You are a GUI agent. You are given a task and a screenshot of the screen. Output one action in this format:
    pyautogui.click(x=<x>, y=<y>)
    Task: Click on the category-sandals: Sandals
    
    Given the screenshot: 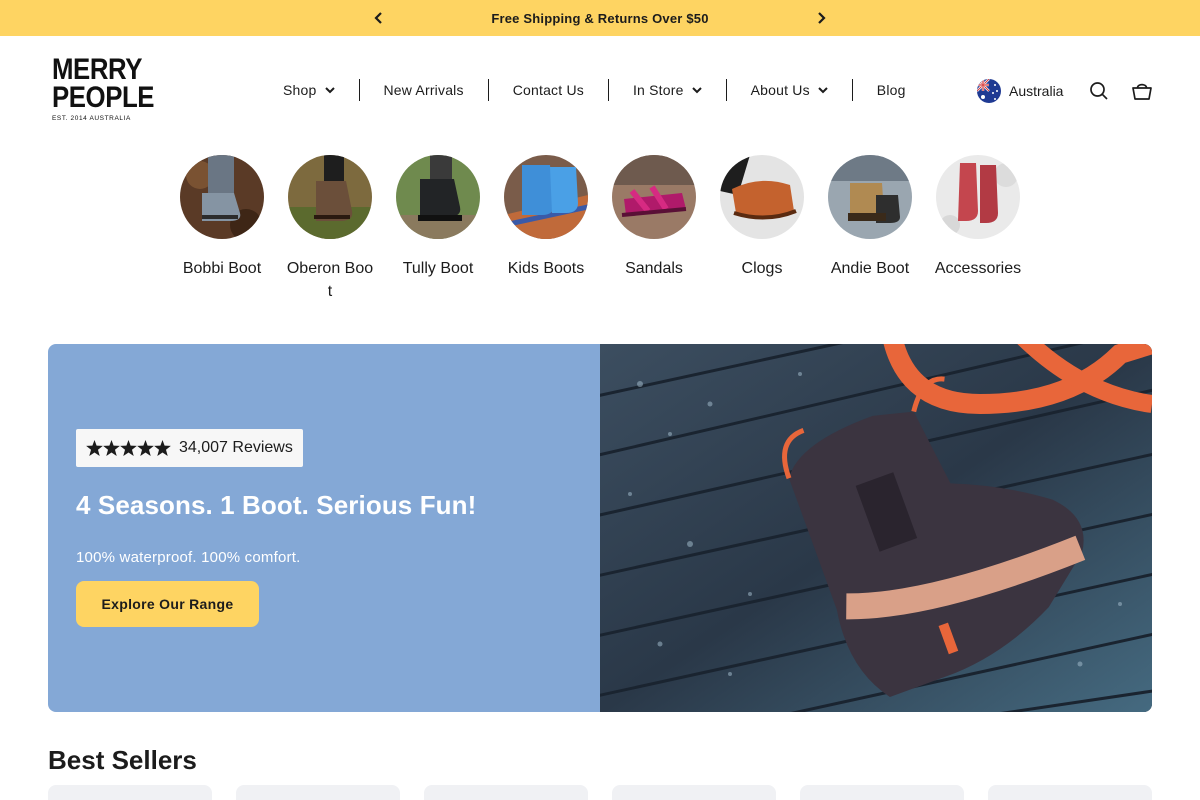 What is the action you would take?
    pyautogui.click(x=654, y=229)
    